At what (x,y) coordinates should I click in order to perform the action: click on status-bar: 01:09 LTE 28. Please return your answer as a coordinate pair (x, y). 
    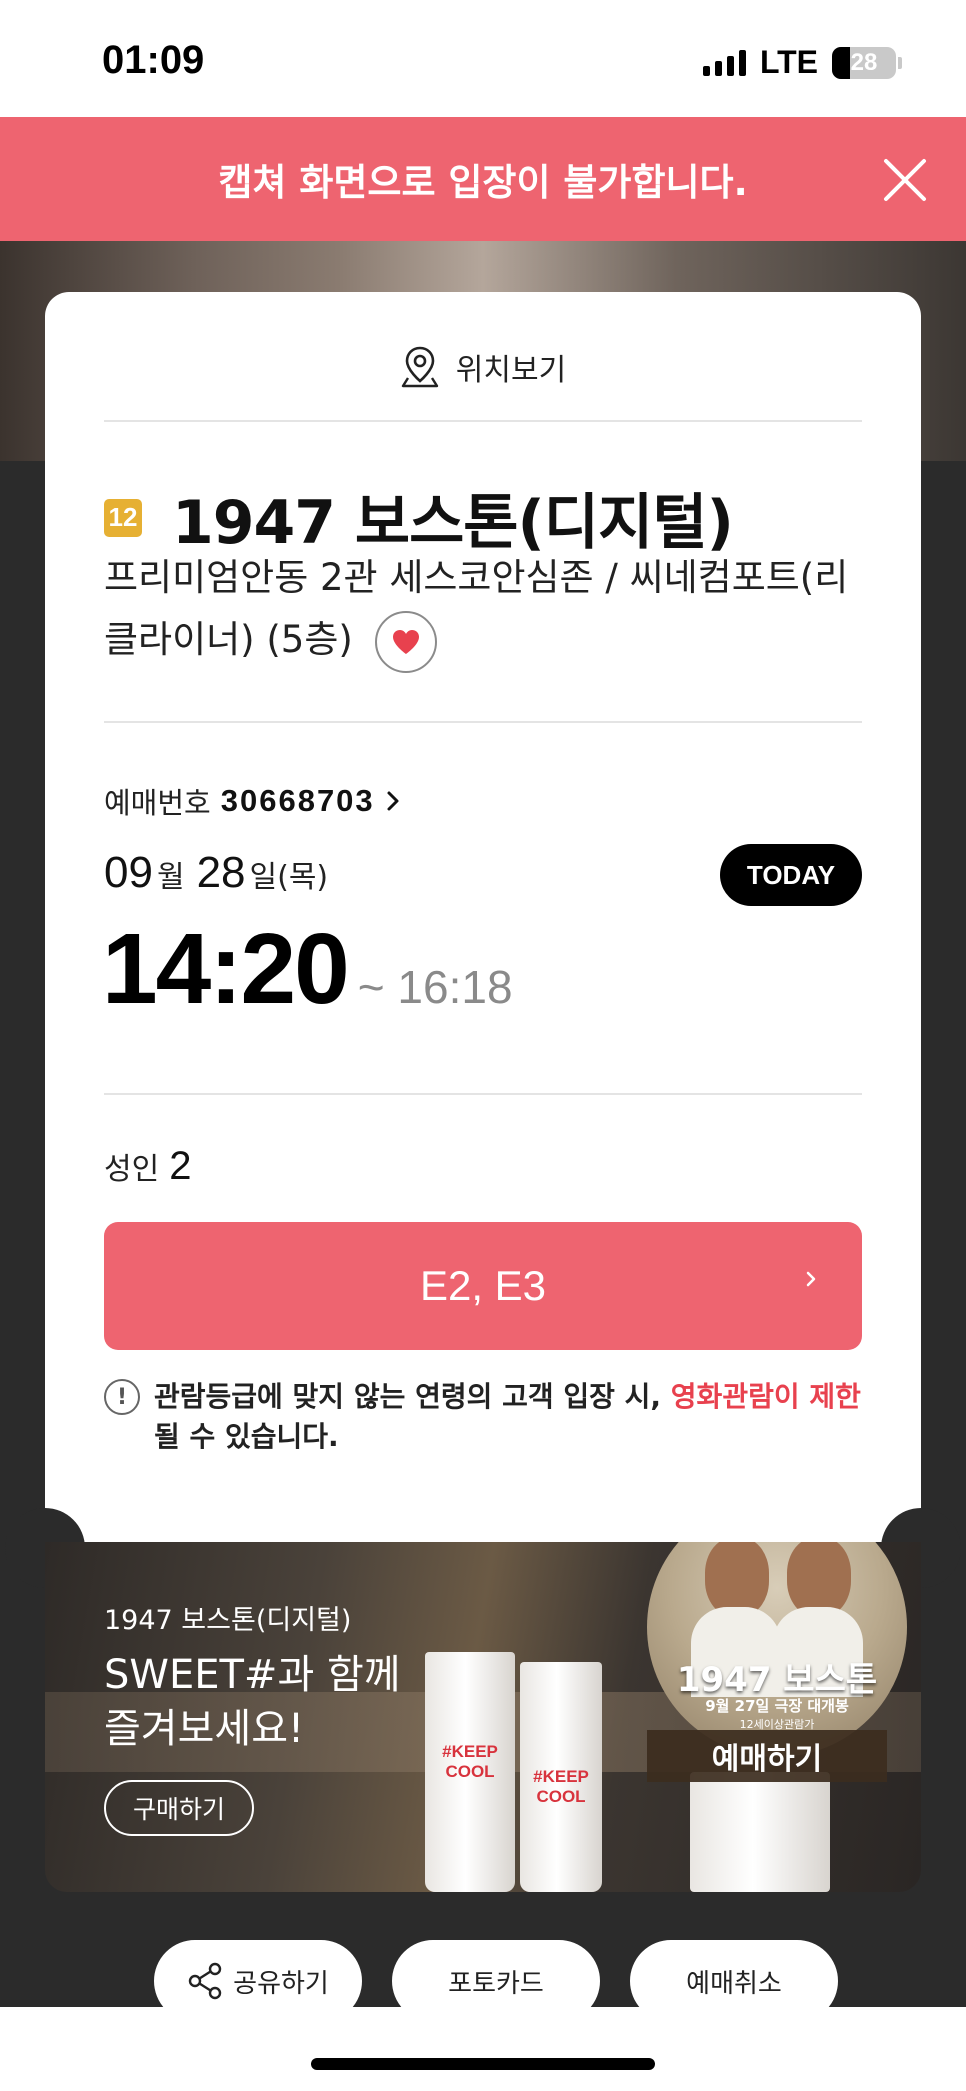
    Looking at the image, I should click on (483, 58).